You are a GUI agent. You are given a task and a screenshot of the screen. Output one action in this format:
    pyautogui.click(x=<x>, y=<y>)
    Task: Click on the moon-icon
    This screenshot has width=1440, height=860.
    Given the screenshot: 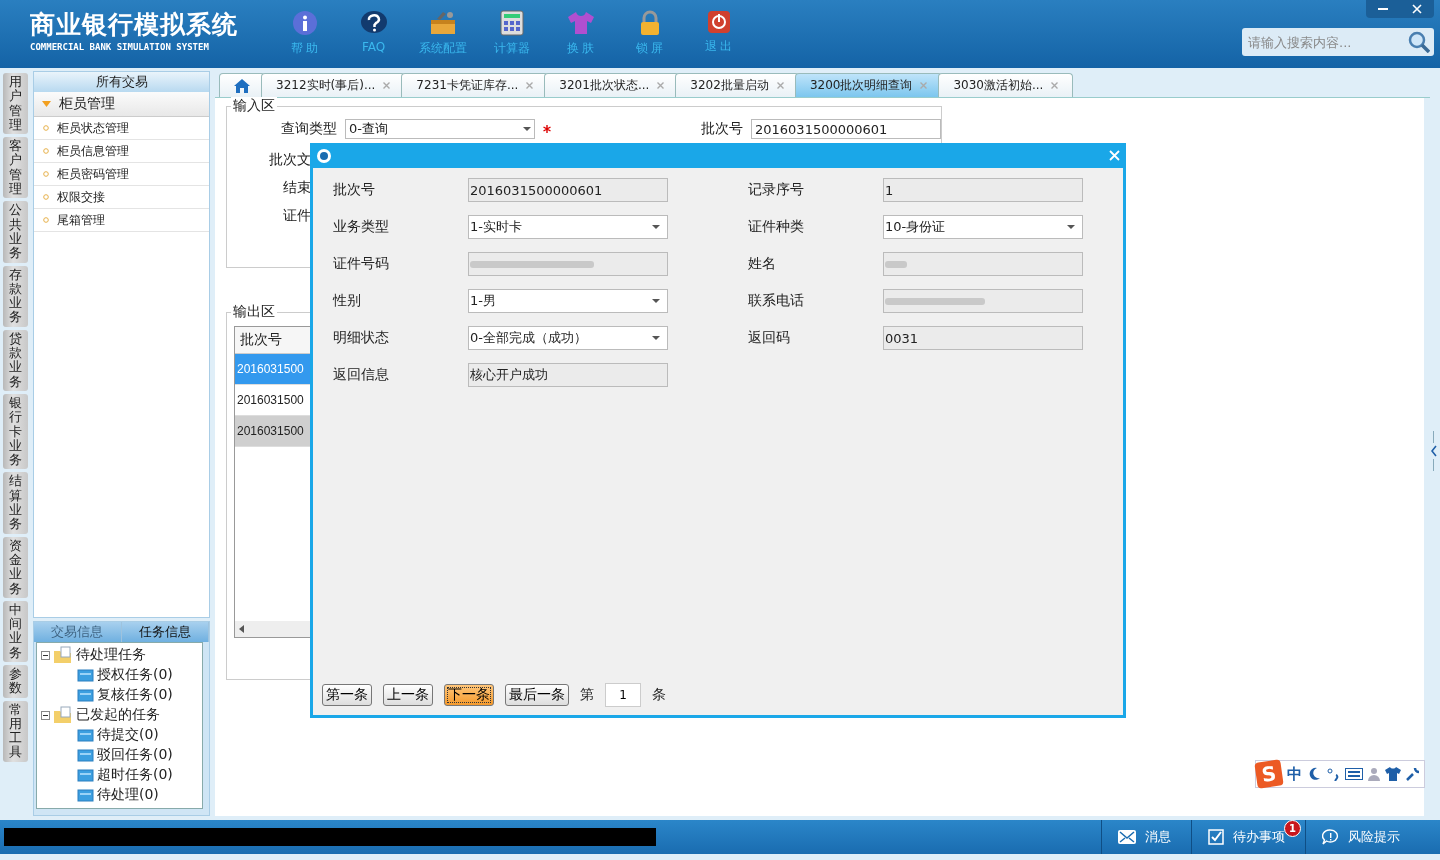 What is the action you would take?
    pyautogui.click(x=1314, y=774)
    